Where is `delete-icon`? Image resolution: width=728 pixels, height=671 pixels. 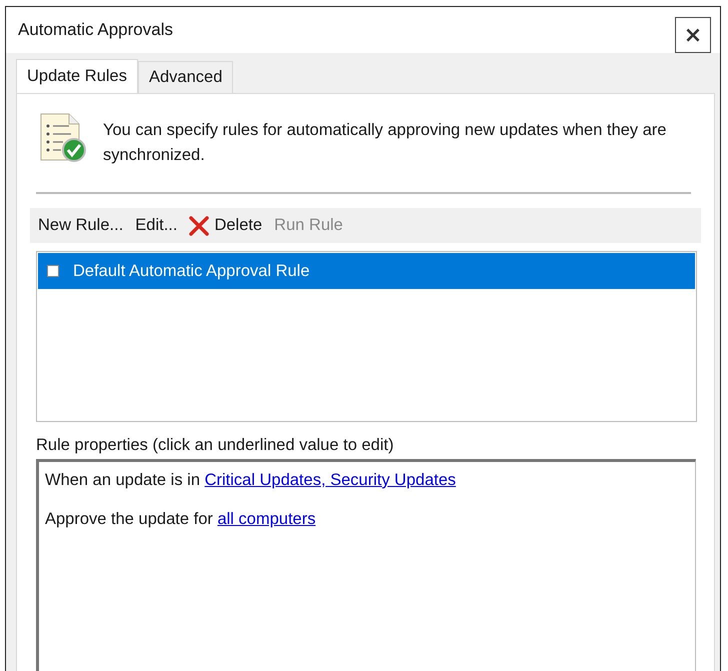 delete-icon is located at coordinates (199, 226).